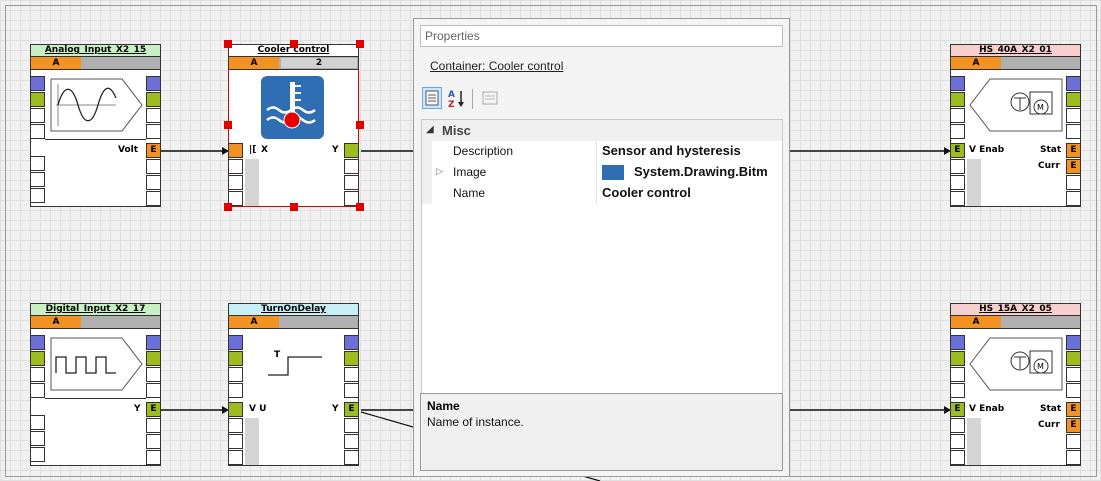 The width and height of the screenshot is (1101, 481). I want to click on property-pages-icon, so click(490, 98).